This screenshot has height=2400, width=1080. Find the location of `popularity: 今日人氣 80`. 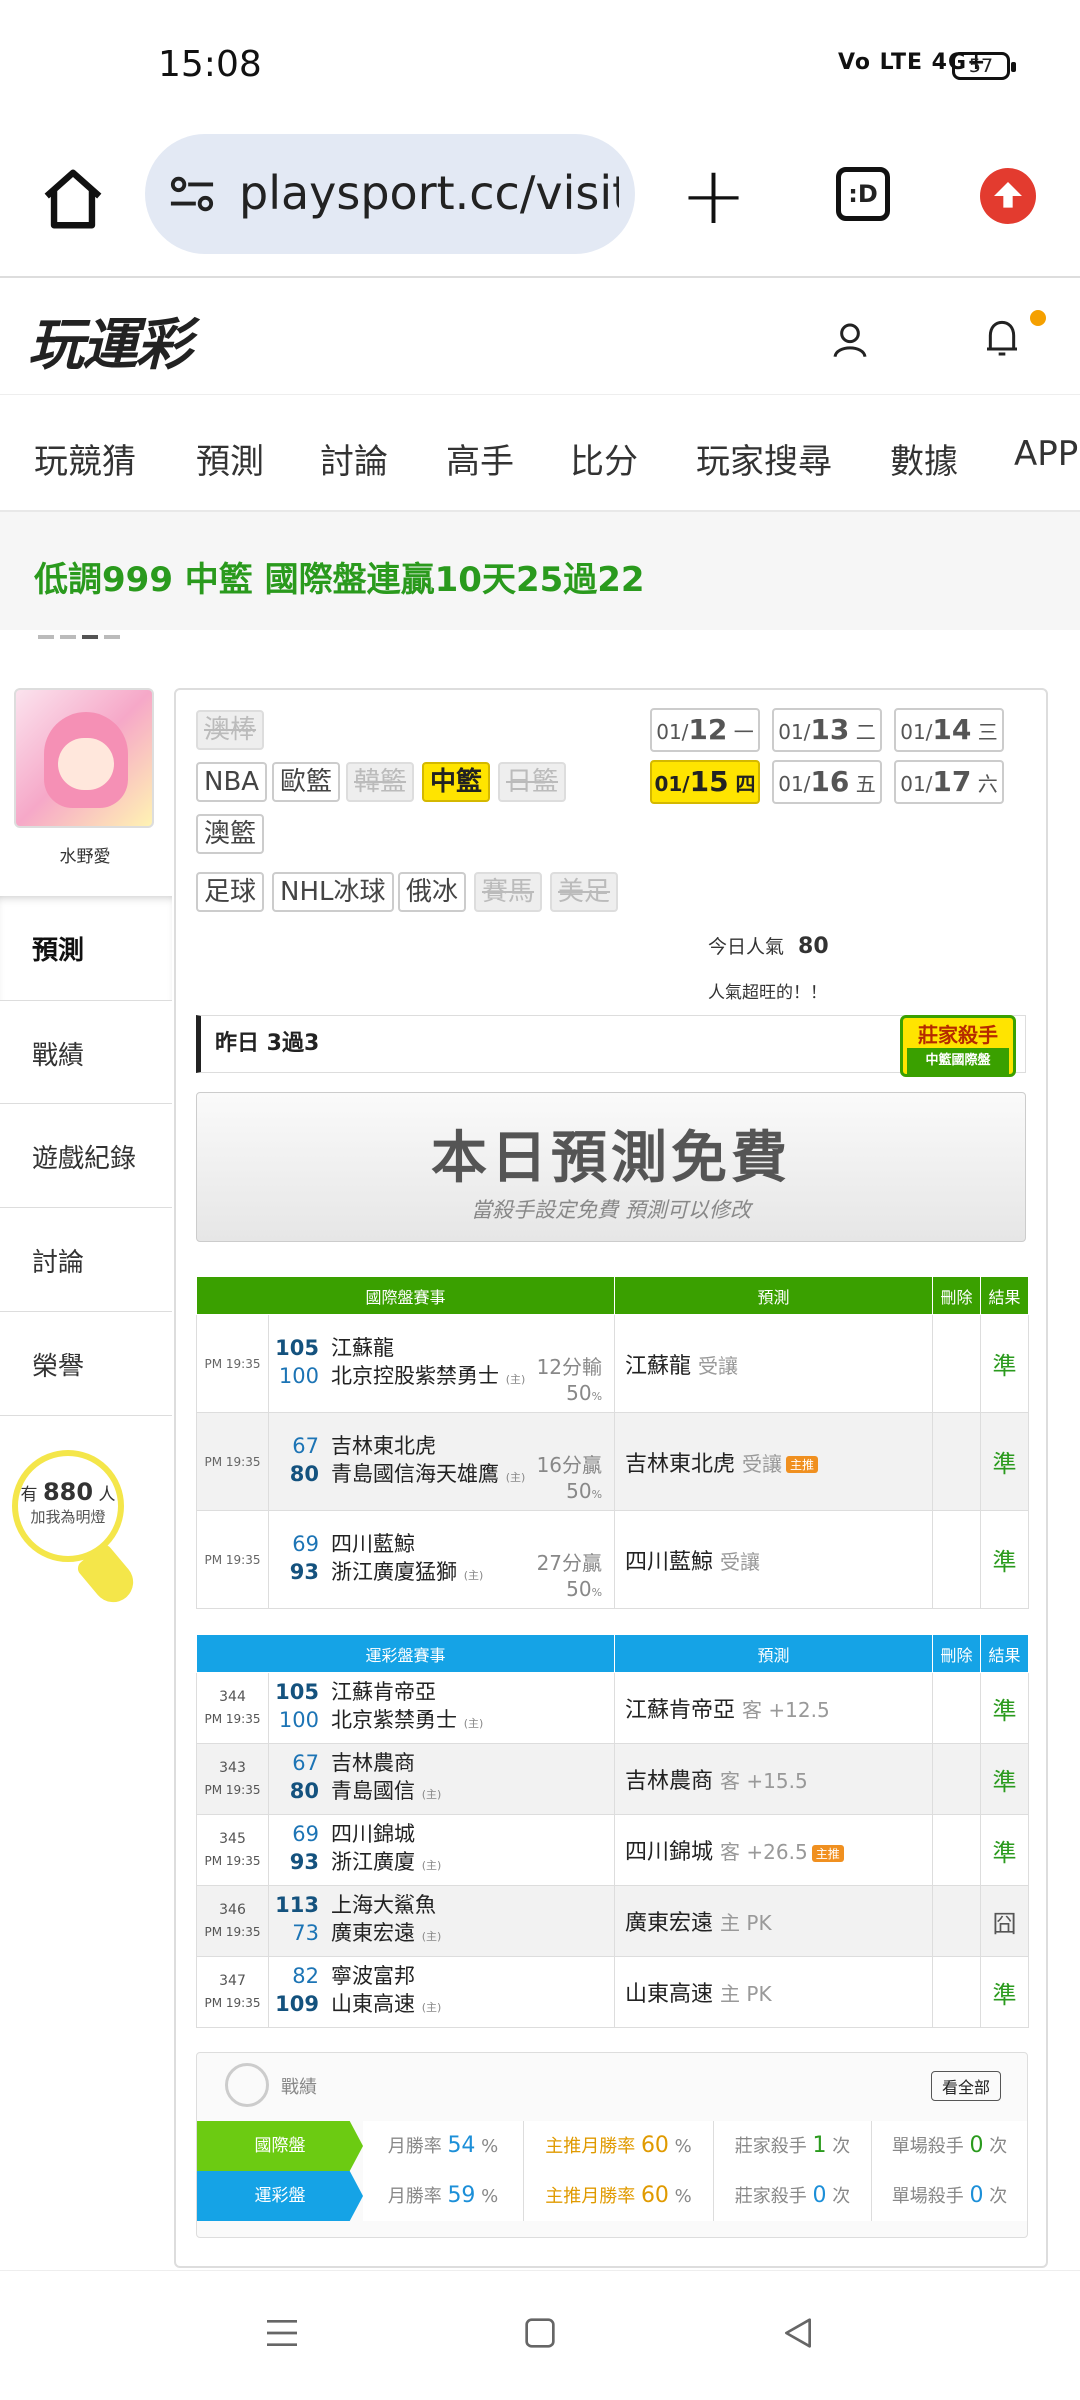

popularity: 今日人氣 80 is located at coordinates (768, 945).